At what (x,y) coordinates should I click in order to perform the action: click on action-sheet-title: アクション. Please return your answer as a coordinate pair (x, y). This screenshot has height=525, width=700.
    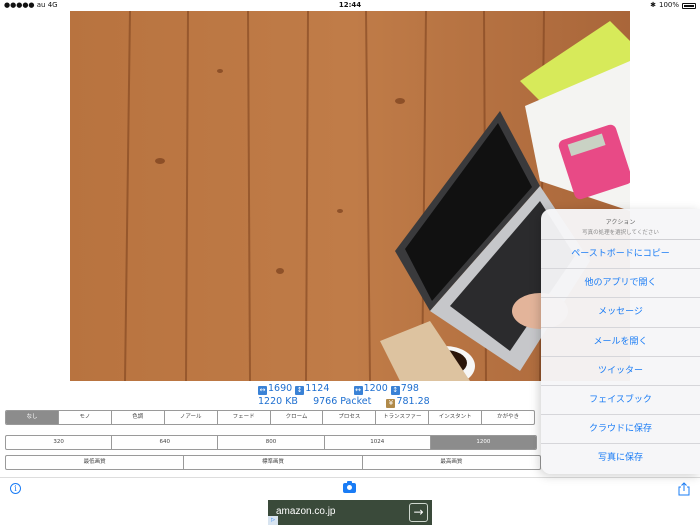
    Looking at the image, I should click on (620, 222).